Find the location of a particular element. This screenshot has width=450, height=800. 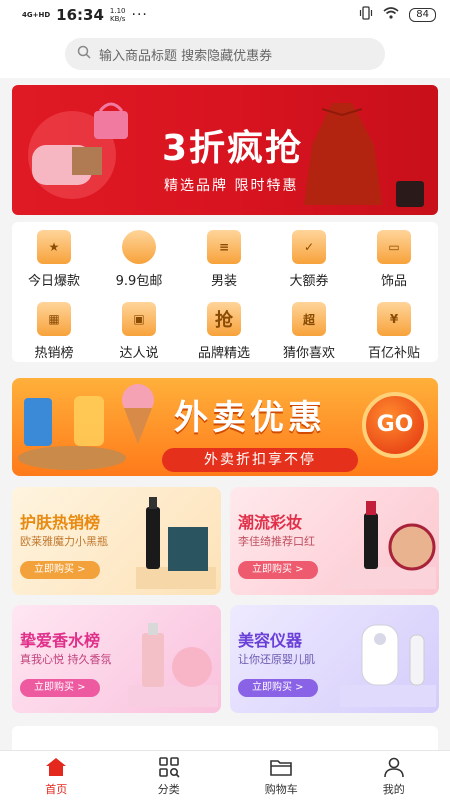

promo-subtitle: 欧莱雅魔力小黑瓶 is located at coordinates (64, 541).